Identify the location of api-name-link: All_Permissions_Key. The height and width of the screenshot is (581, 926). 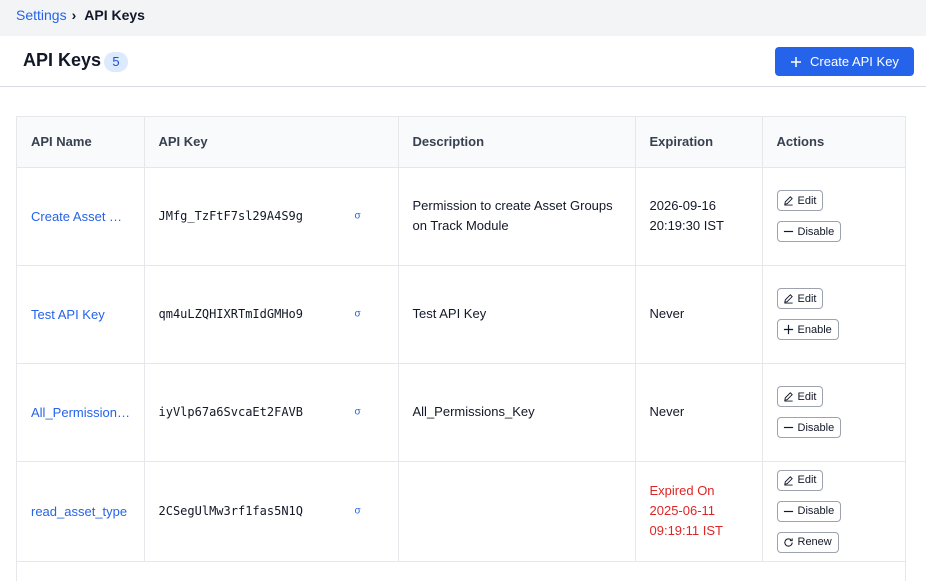
(81, 412).